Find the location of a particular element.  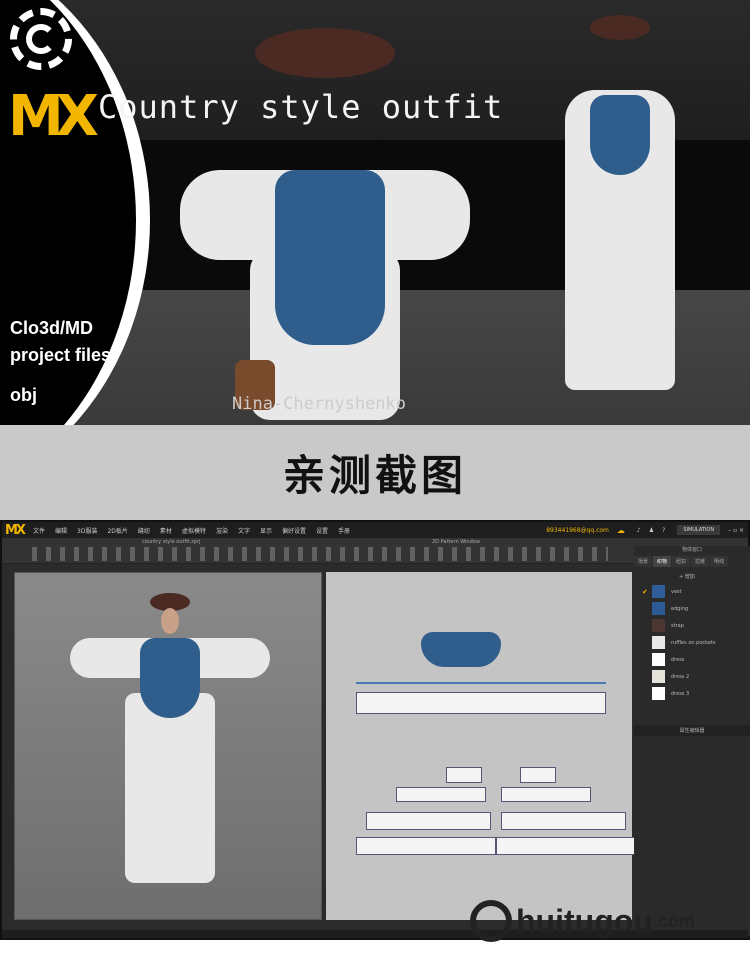

app-logo-icon: MX is located at coordinates (15, 530).